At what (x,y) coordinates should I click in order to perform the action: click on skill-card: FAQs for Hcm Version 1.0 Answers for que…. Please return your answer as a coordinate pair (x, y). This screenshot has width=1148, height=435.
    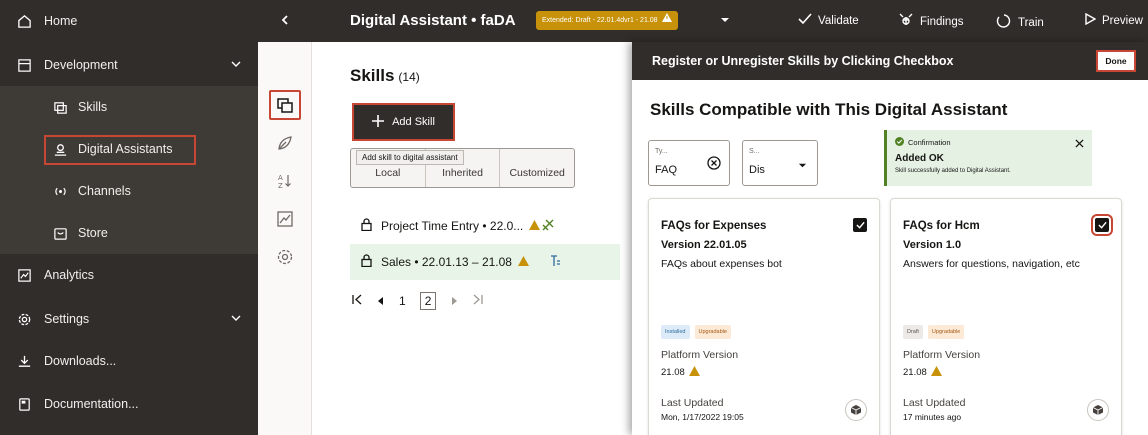
    Looking at the image, I should click on (1006, 316).